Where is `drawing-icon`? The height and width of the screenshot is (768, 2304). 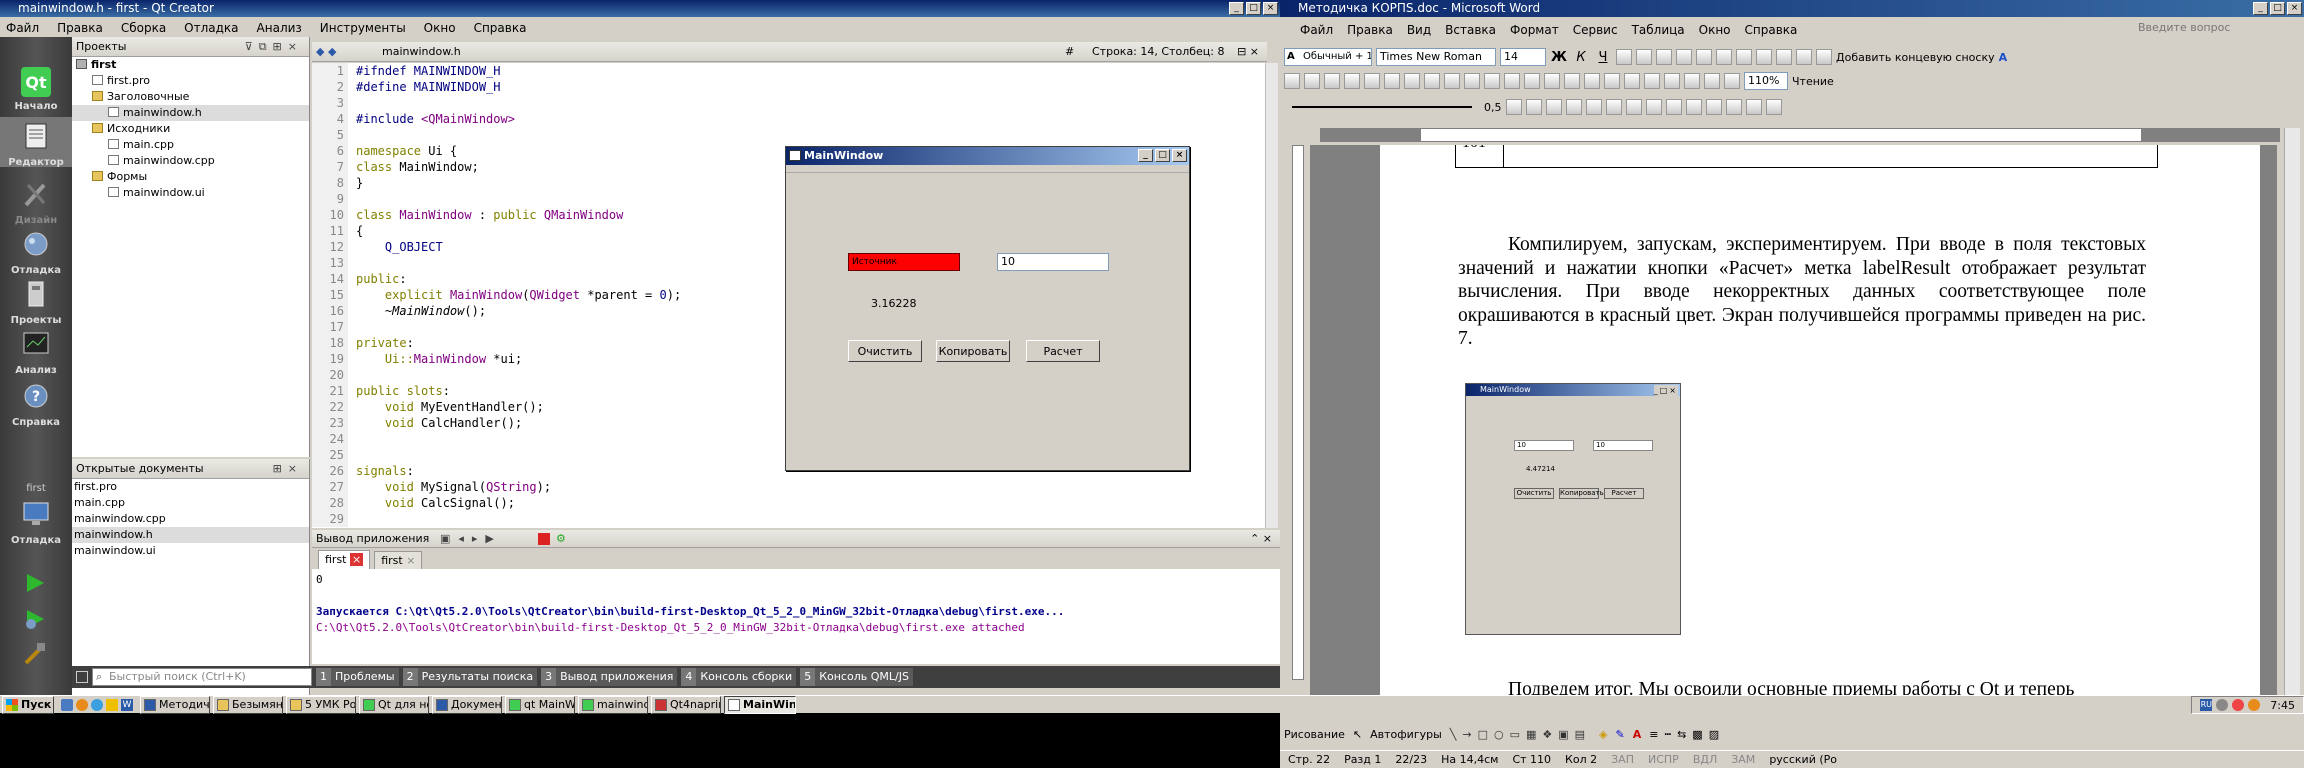
drawing-icon is located at coordinates (1692, 81).